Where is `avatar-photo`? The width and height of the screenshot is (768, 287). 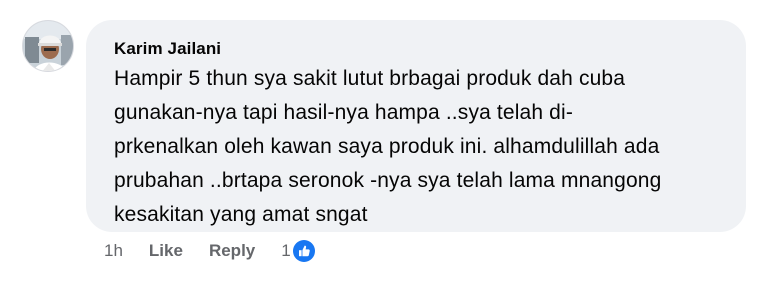
avatar-photo is located at coordinates (48, 46).